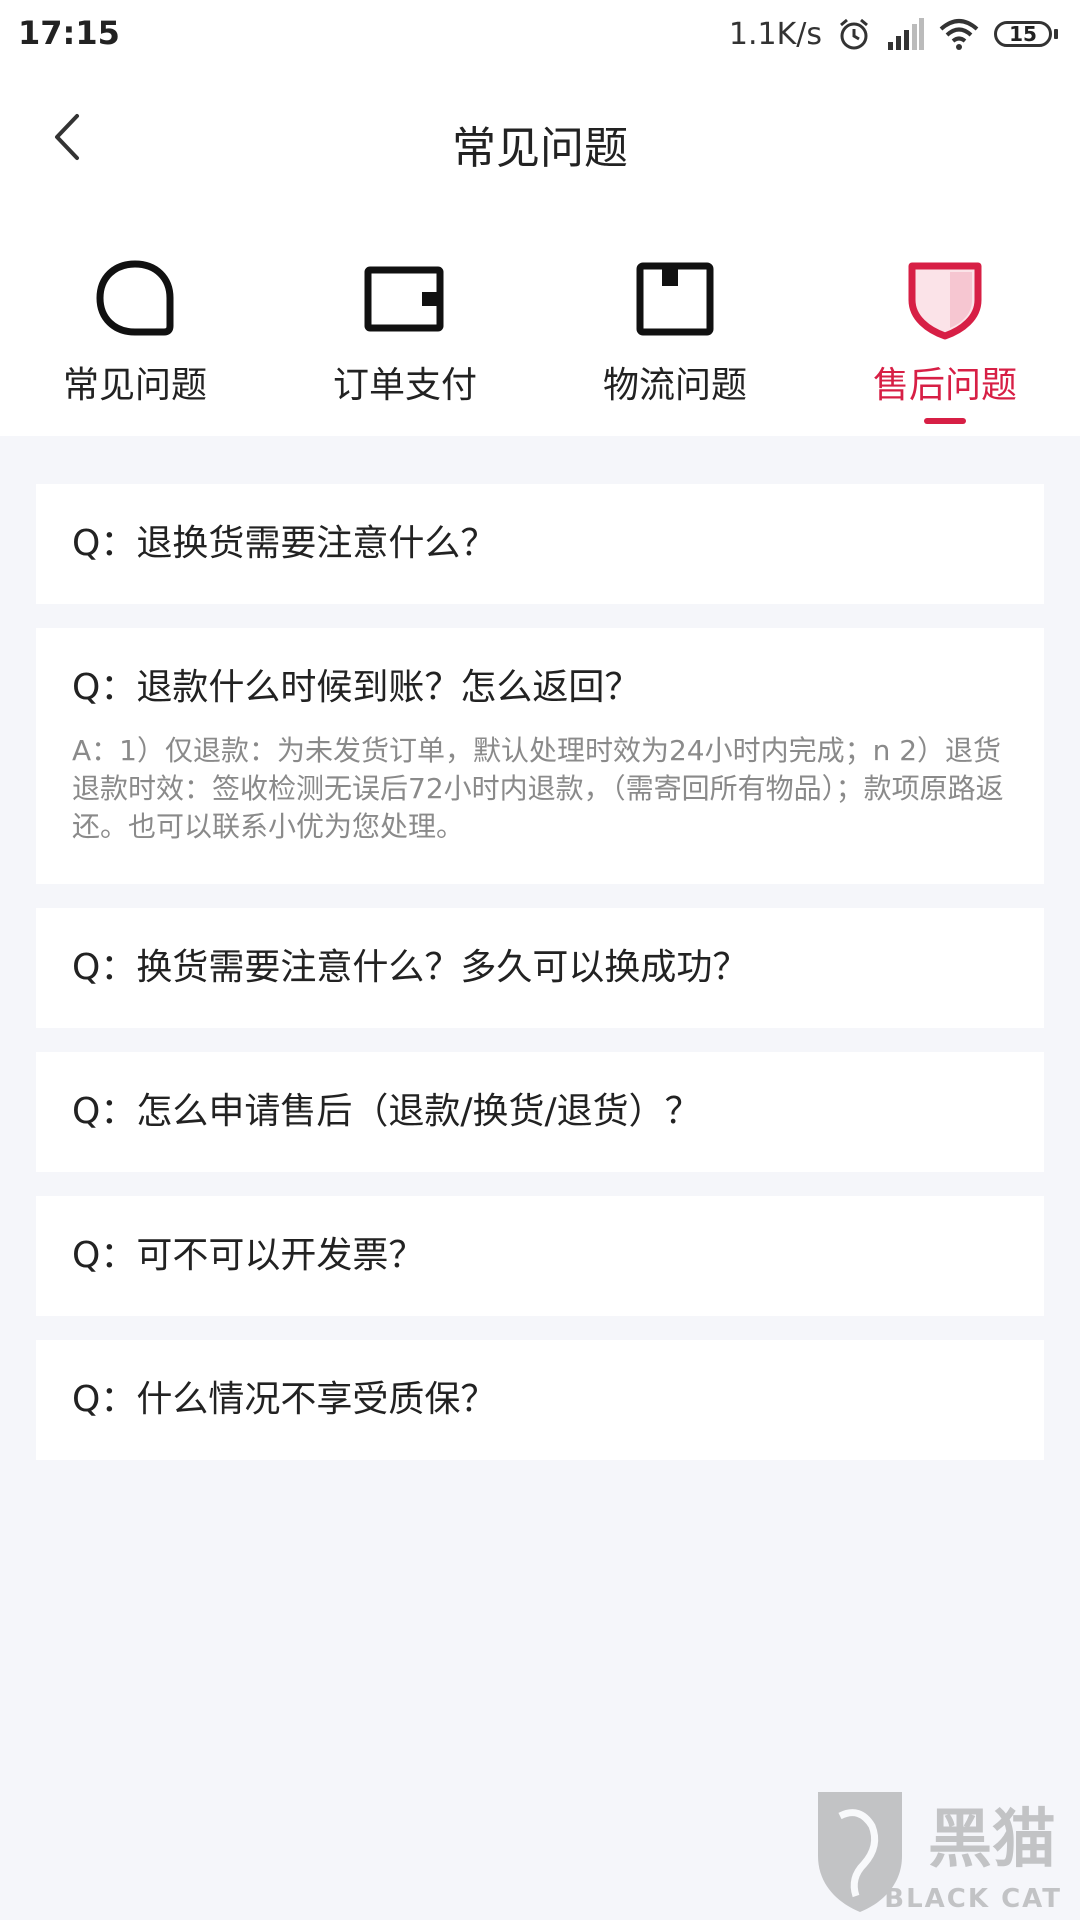 The height and width of the screenshot is (1920, 1080). I want to click on faq-item: Q：换货需要注意什么？多久可以换成功？, so click(540, 968).